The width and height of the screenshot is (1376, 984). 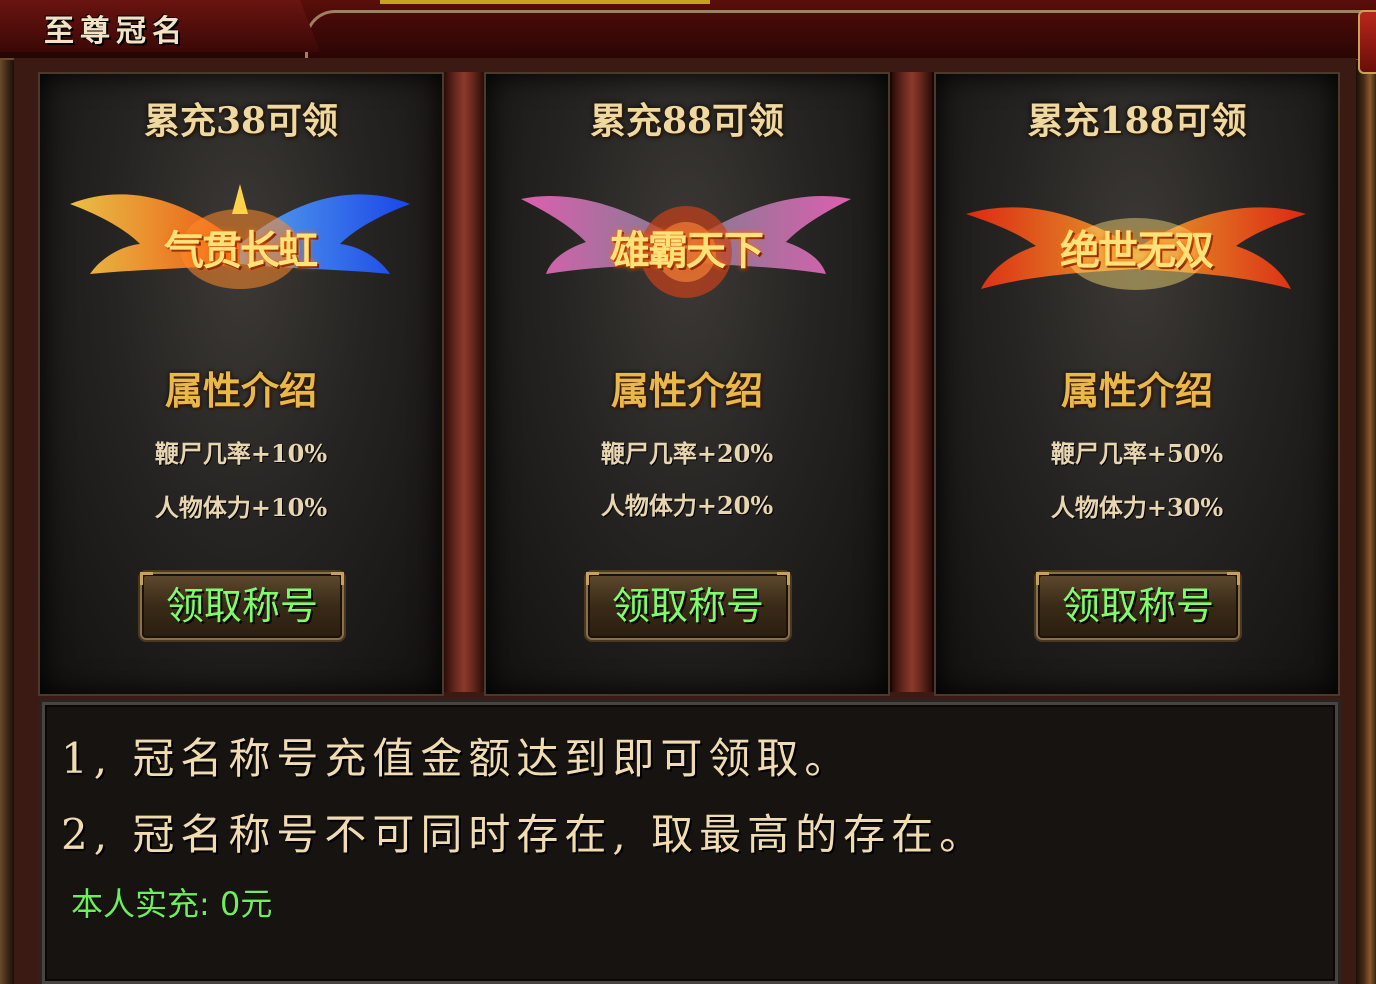 What do you see at coordinates (1137, 121) in the screenshot?
I see `card-title: 累充188可领` at bounding box center [1137, 121].